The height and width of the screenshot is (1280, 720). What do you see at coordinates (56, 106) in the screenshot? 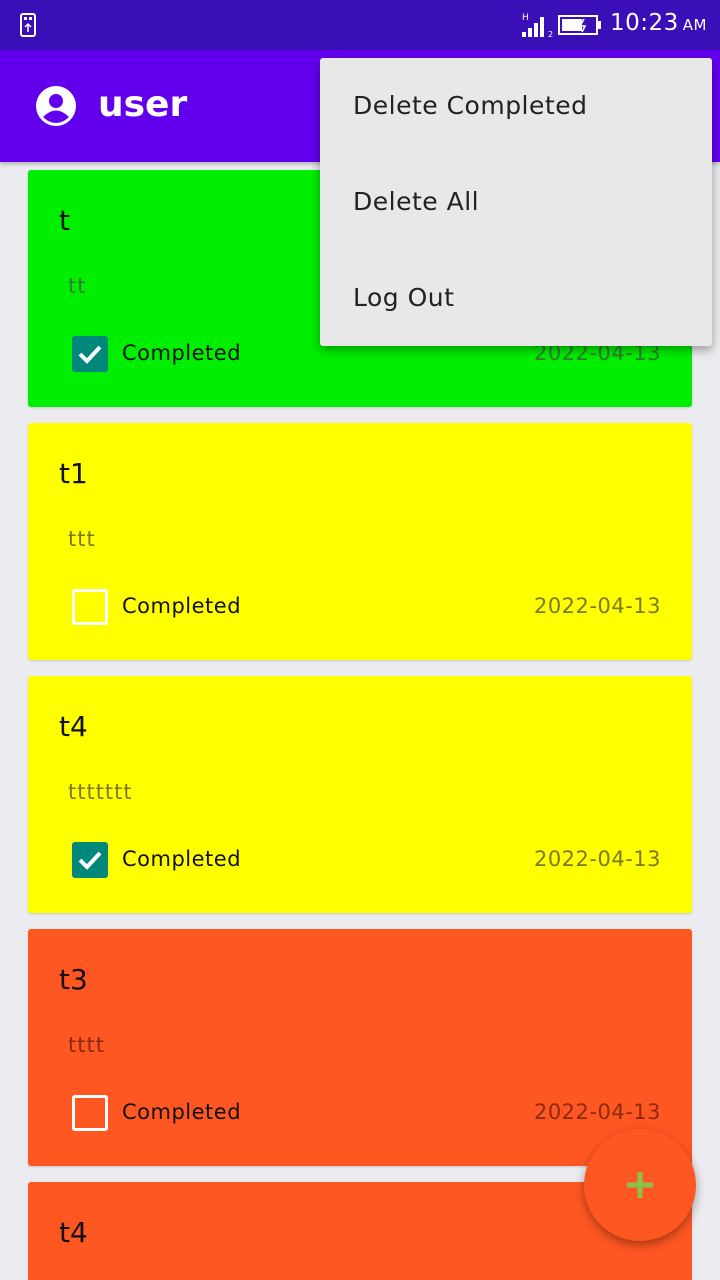
I see `account-circle-icon` at bounding box center [56, 106].